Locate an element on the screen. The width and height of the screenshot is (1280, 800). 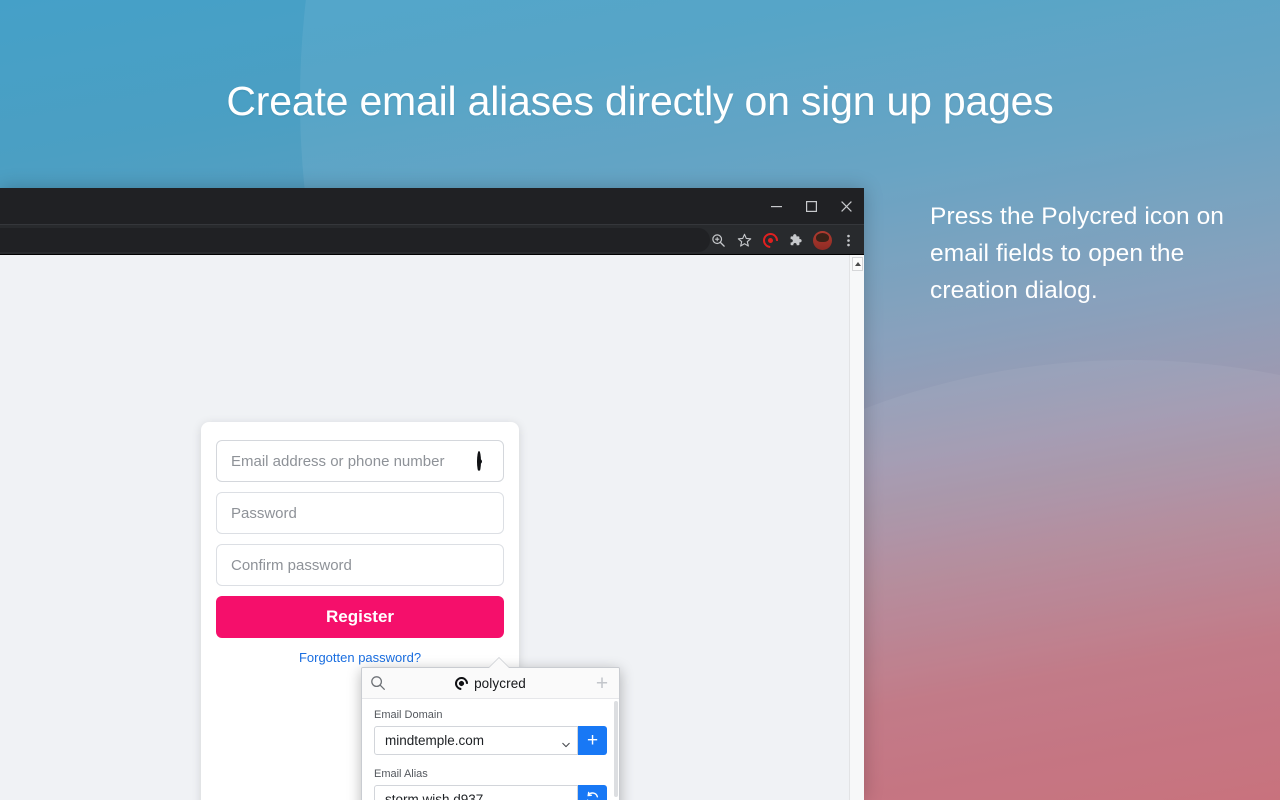
password-placeholder: Password is located at coordinates (264, 513).